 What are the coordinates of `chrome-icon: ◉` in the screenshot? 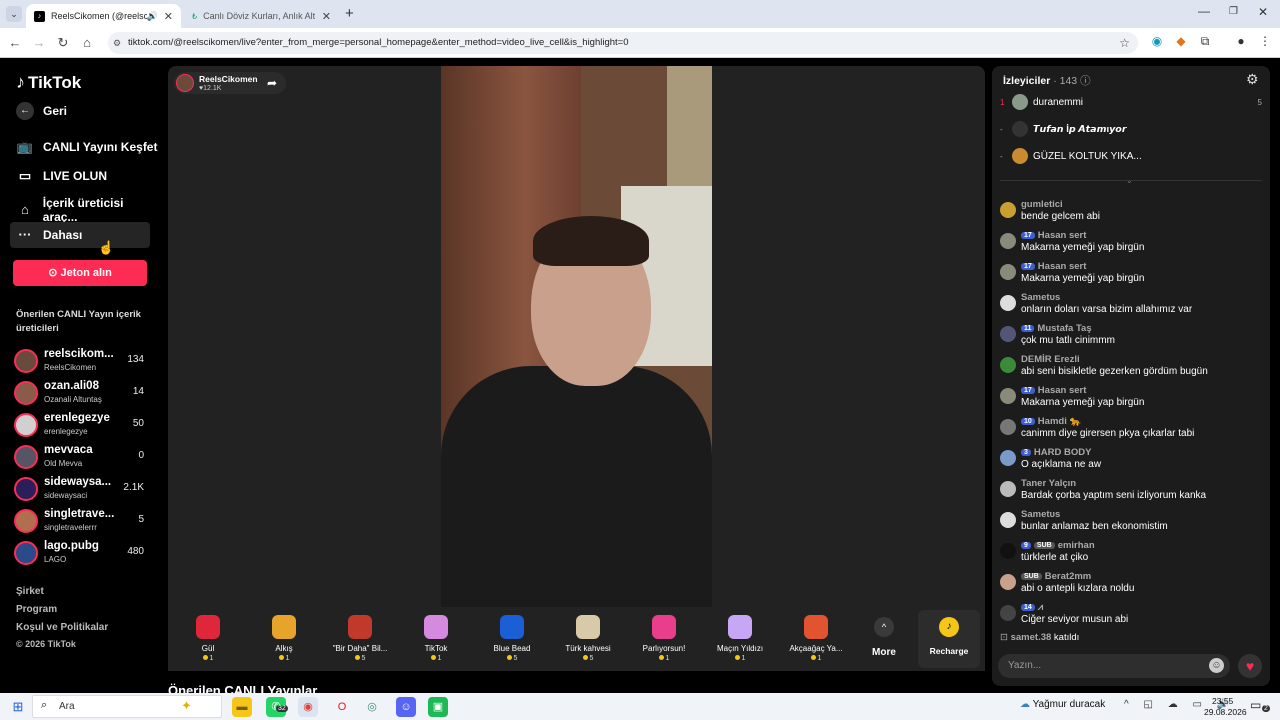 It's located at (308, 707).